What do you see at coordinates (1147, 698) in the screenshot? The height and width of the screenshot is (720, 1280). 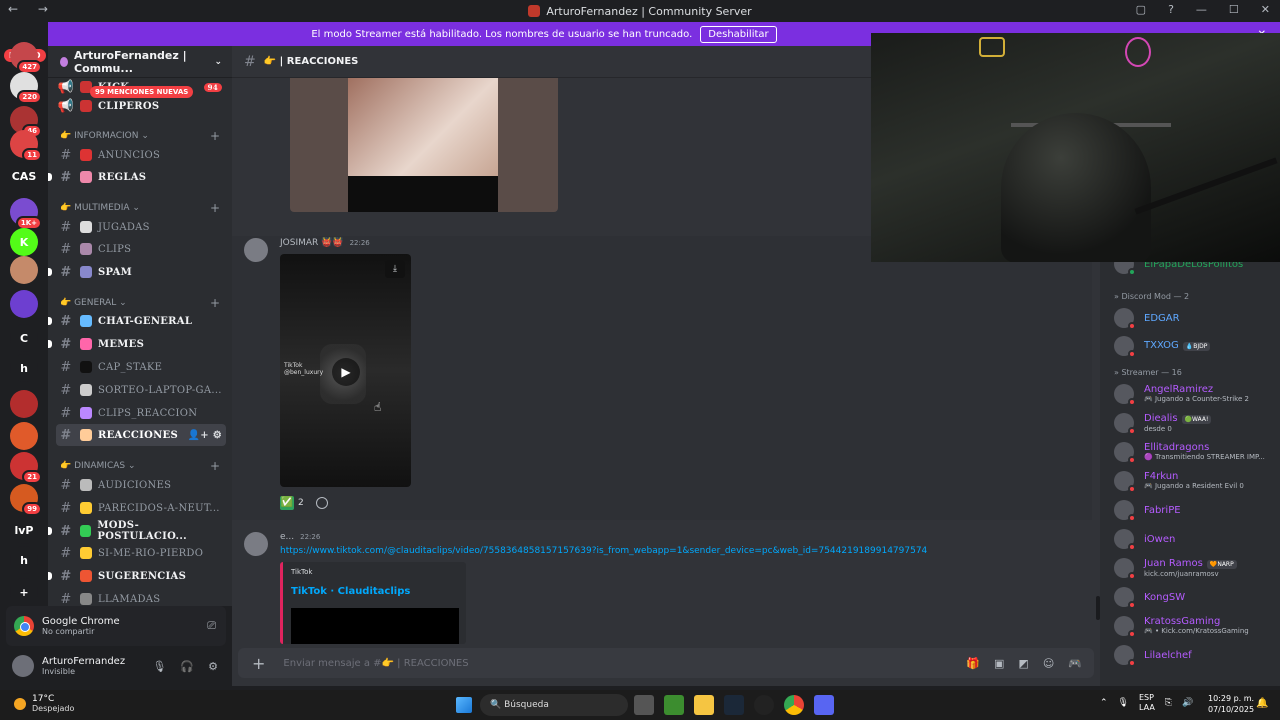 I see `language: ESP` at bounding box center [1147, 698].